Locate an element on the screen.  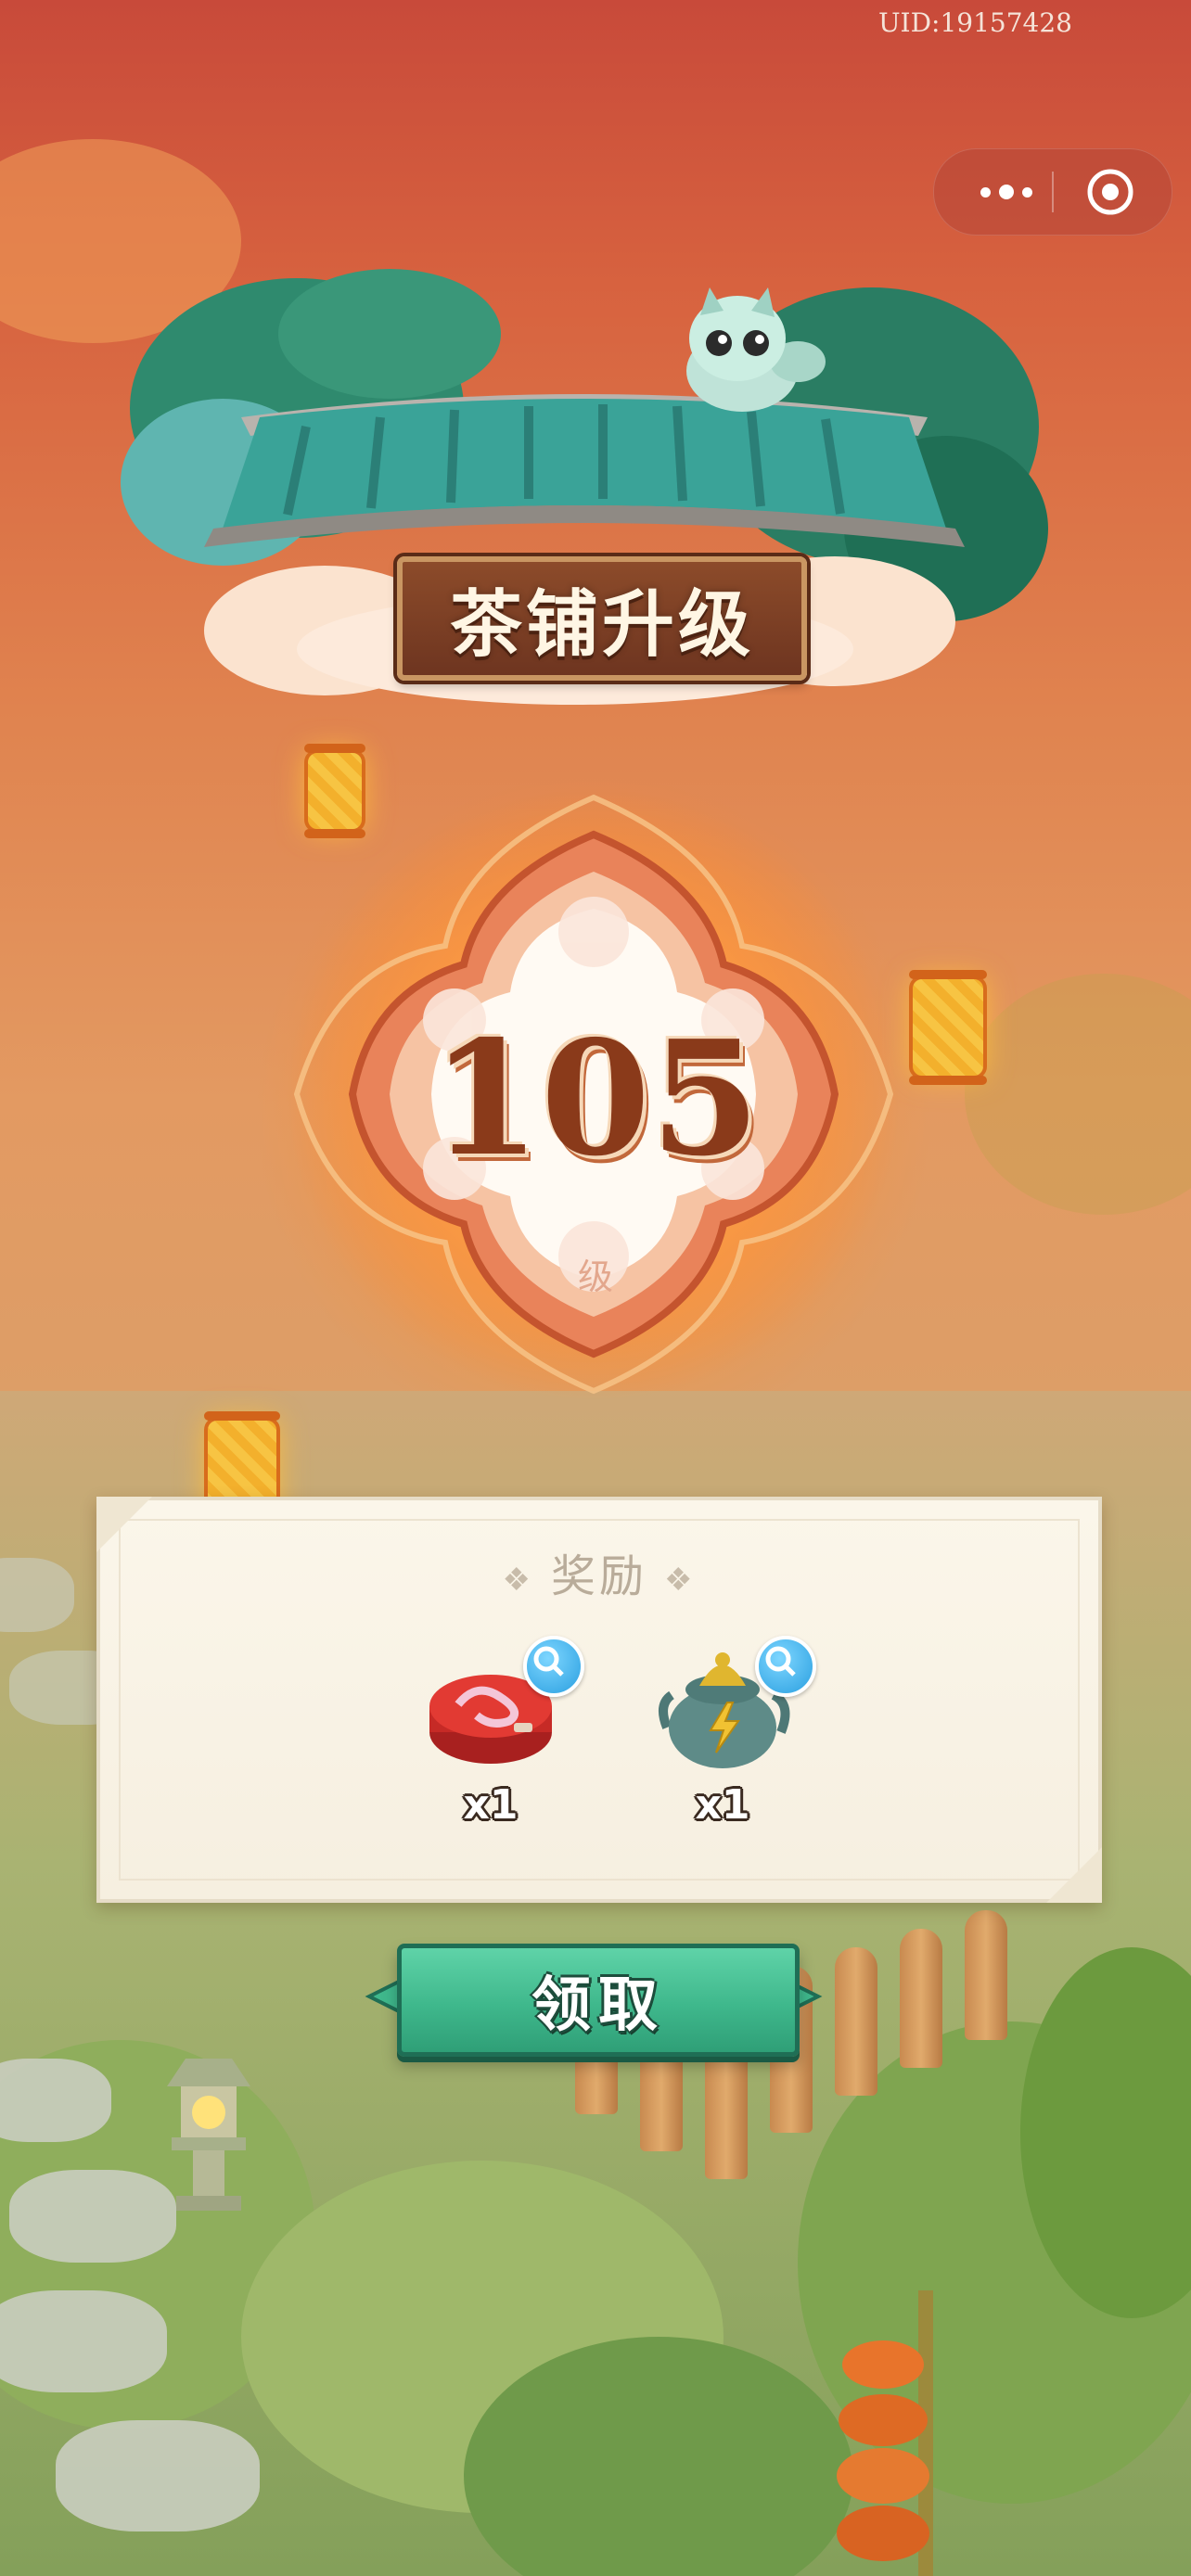
level-unit: 级 is located at coordinates (595, 1277).